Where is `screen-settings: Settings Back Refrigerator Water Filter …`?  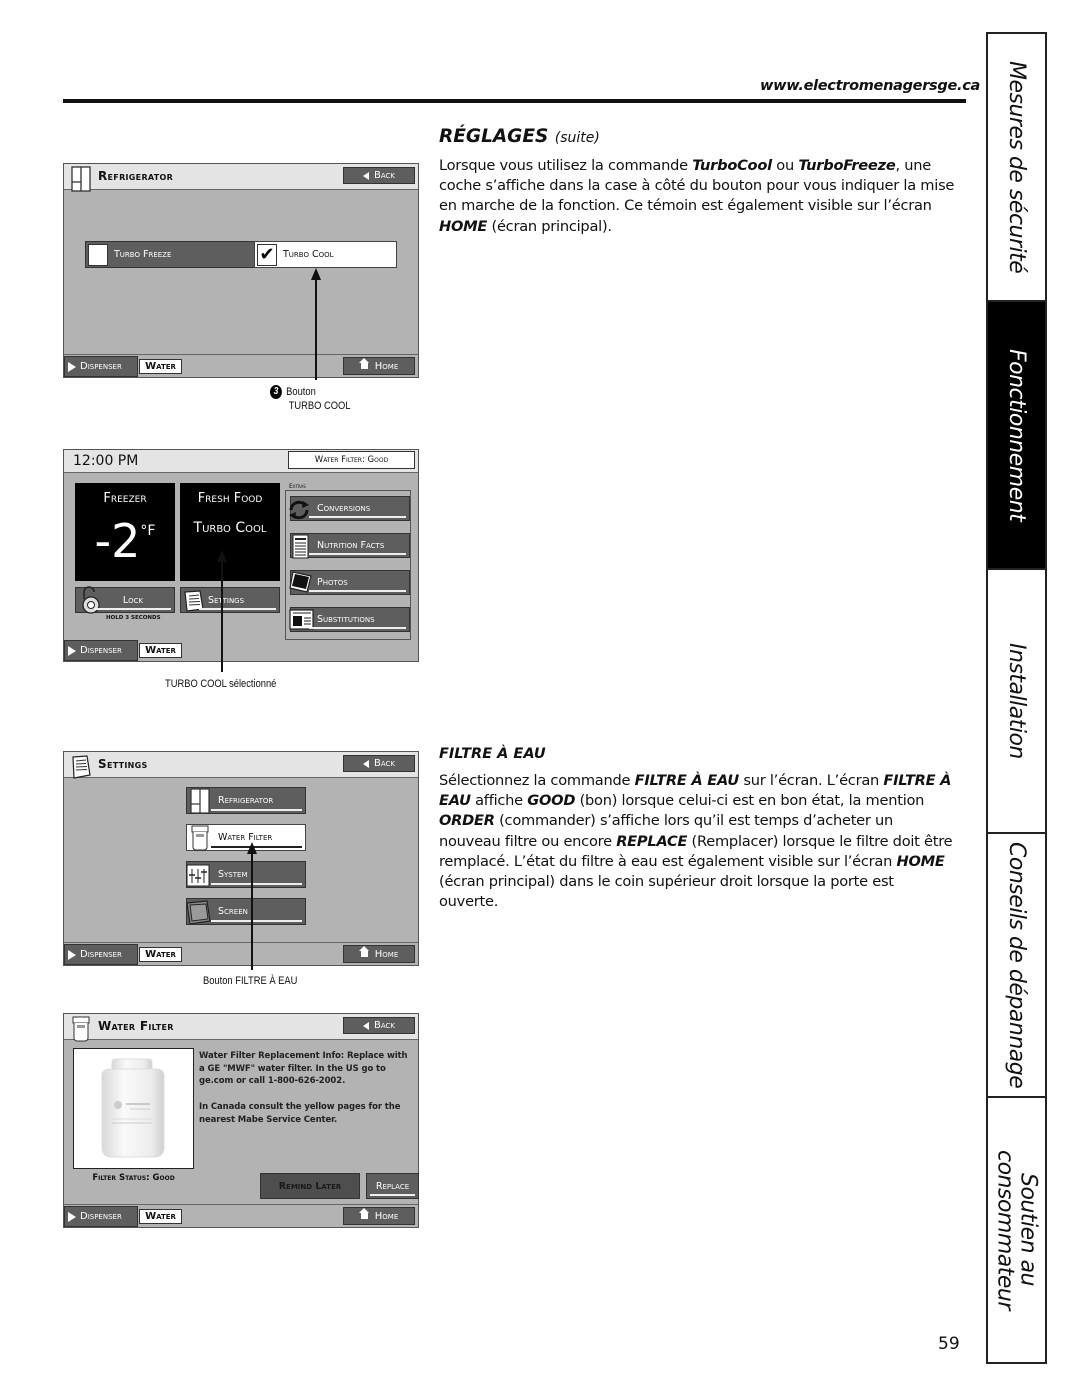 screen-settings: Settings Back Refrigerator Water Filter … is located at coordinates (241, 858).